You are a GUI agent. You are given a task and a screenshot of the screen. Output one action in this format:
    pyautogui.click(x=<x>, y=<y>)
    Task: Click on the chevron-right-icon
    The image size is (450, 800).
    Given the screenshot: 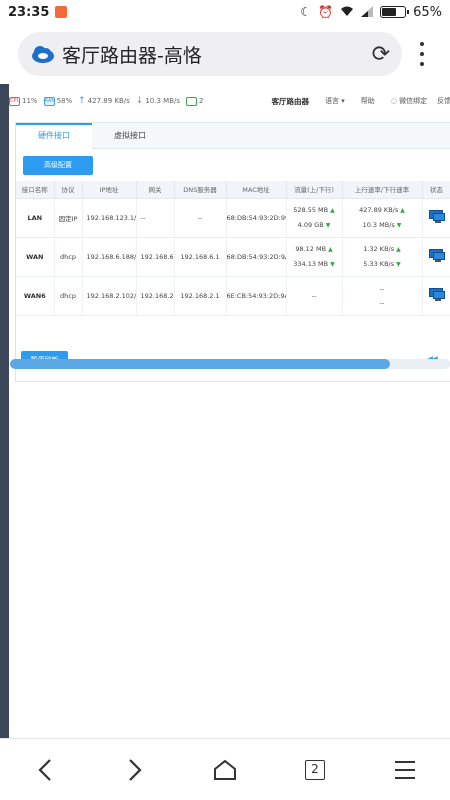 What is the action you would take?
    pyautogui.click(x=135, y=769)
    